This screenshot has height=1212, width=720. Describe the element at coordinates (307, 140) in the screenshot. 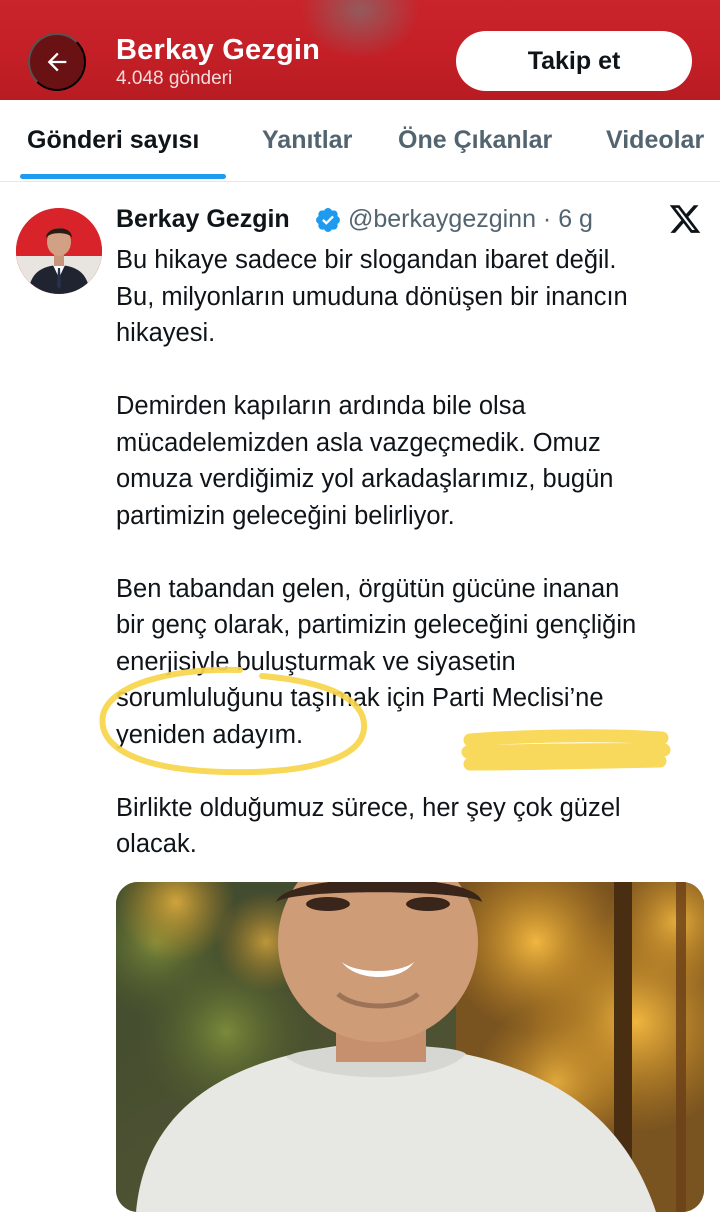

I see `tab-replies: Yanıtlar` at that location.